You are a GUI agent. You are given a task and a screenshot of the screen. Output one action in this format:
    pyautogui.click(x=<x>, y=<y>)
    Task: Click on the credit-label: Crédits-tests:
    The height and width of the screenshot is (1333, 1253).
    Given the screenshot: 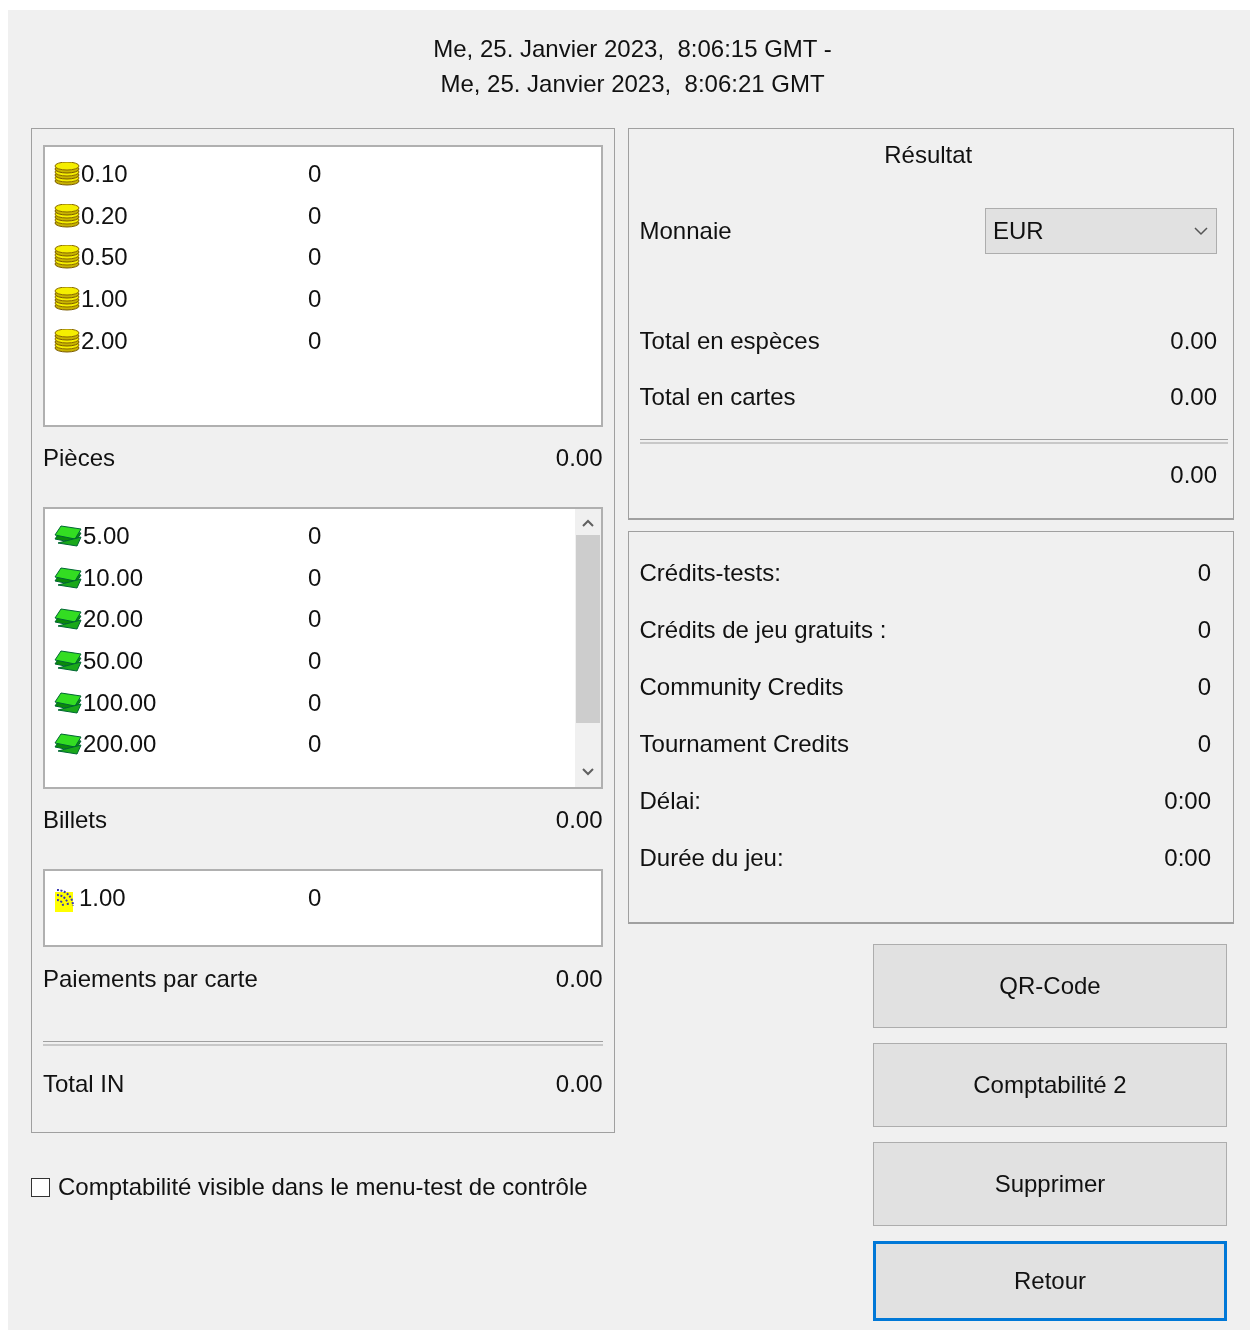 What is the action you would take?
    pyautogui.click(x=710, y=572)
    